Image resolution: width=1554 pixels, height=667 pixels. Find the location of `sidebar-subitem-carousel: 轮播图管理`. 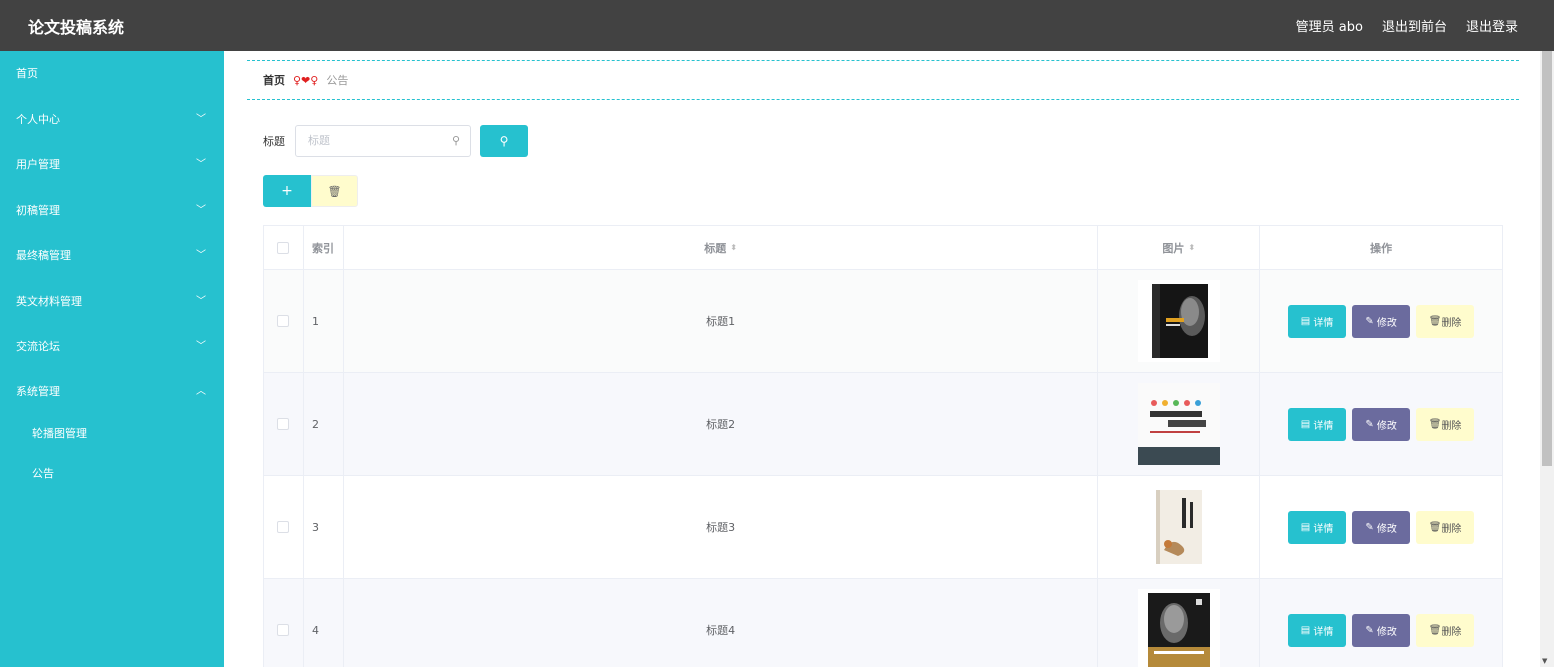

sidebar-subitem-carousel: 轮播图管理 is located at coordinates (112, 434).